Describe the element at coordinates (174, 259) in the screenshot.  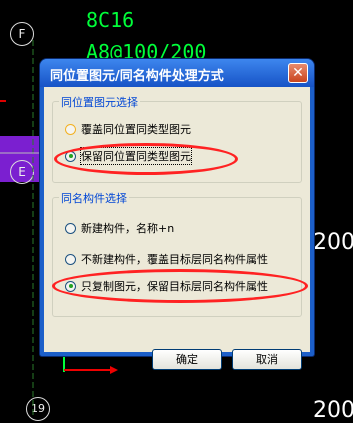
I see `radio-label: 不新建构件，覆盖目标层同名构件属性` at that location.